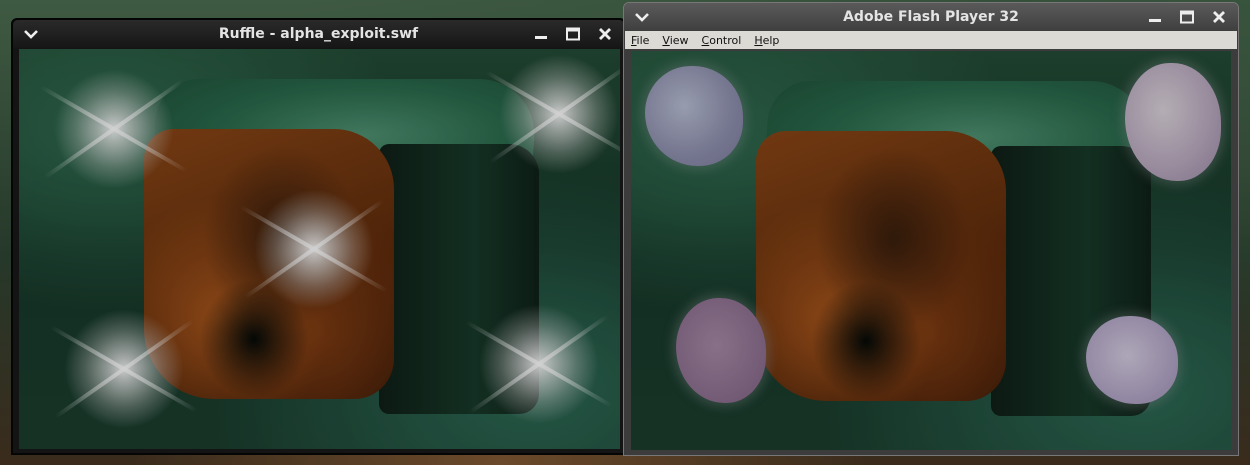 The height and width of the screenshot is (465, 1250). I want to click on menu-bar: File View Control Help, so click(931, 40).